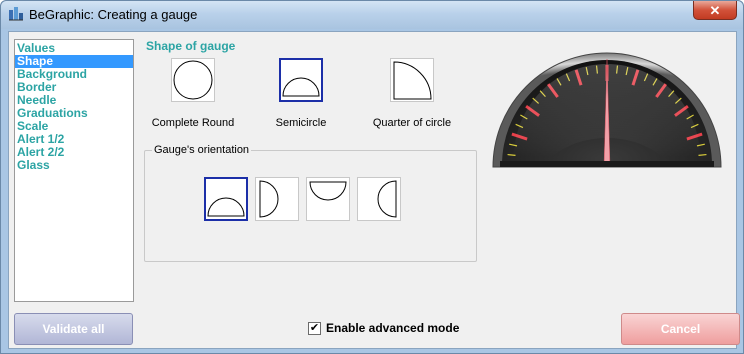 The image size is (744, 354). Describe the element at coordinates (193, 123) in the screenshot. I see `shape-complete-round-label: Complete Round` at that location.